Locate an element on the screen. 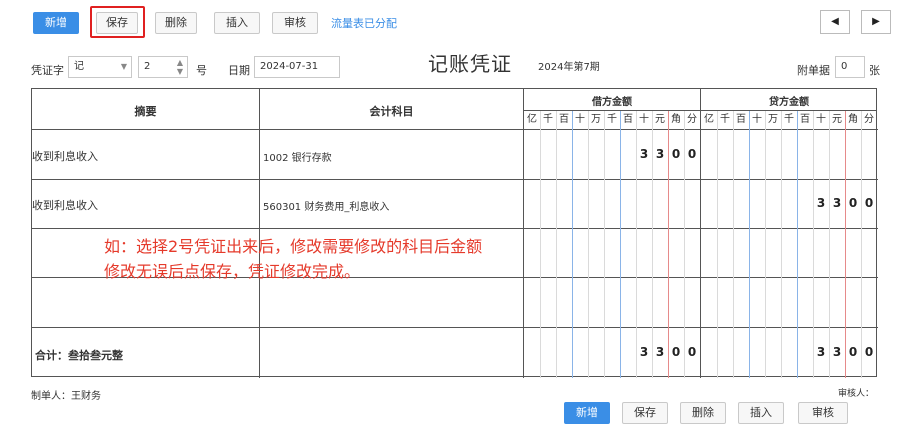  row1-account: 1002 银行存款 is located at coordinates (297, 156).